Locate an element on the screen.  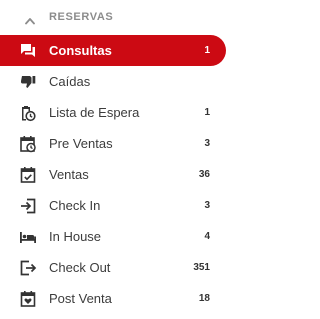
menu-item-label: Post Venta is located at coordinates (80, 298).